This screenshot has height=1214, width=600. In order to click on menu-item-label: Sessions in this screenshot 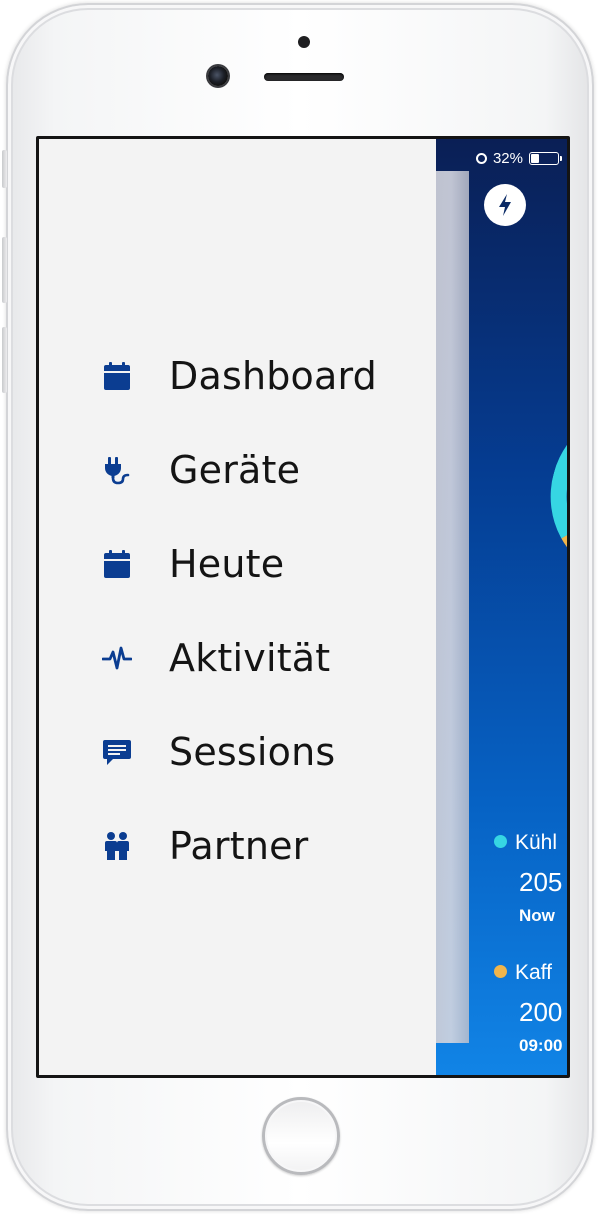, I will do `click(252, 752)`.